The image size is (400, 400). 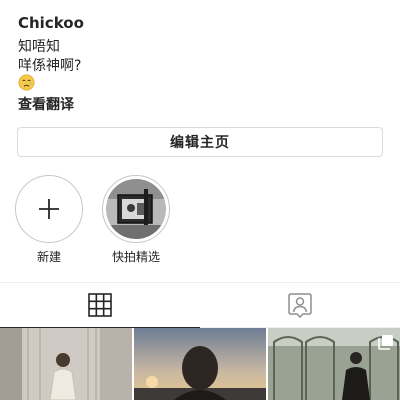 I want to click on highlight-story: 快拍精选, so click(x=136, y=220).